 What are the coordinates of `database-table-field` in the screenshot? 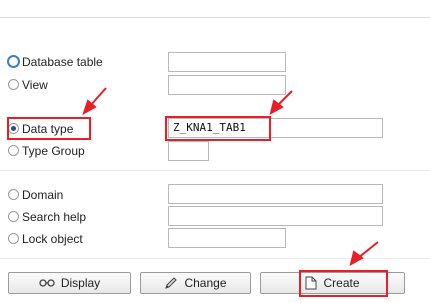 It's located at (227, 62).